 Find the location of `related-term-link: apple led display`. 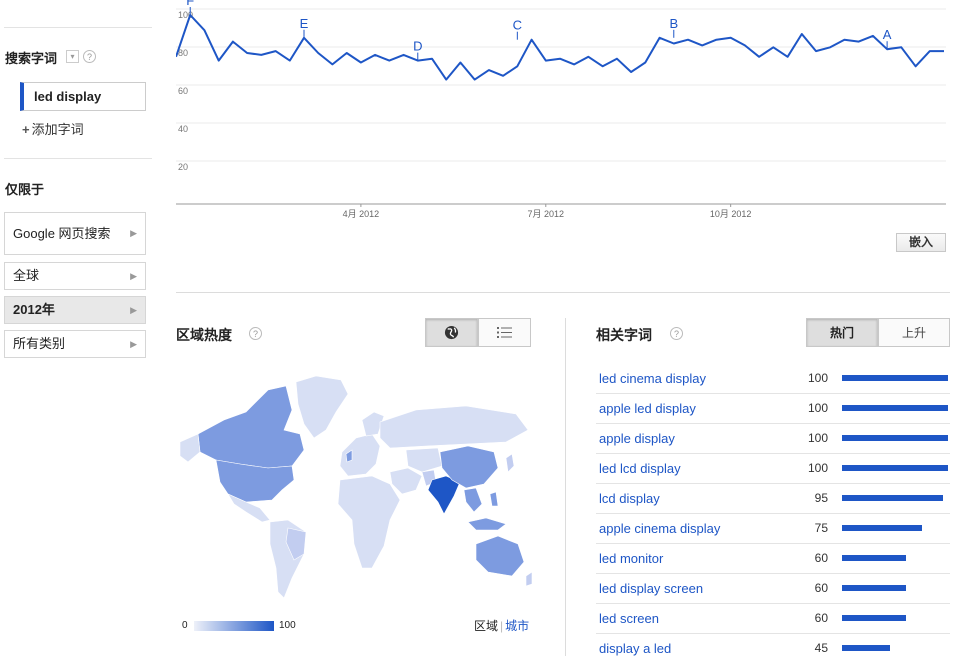

related-term-link: apple led display is located at coordinates (647, 408).